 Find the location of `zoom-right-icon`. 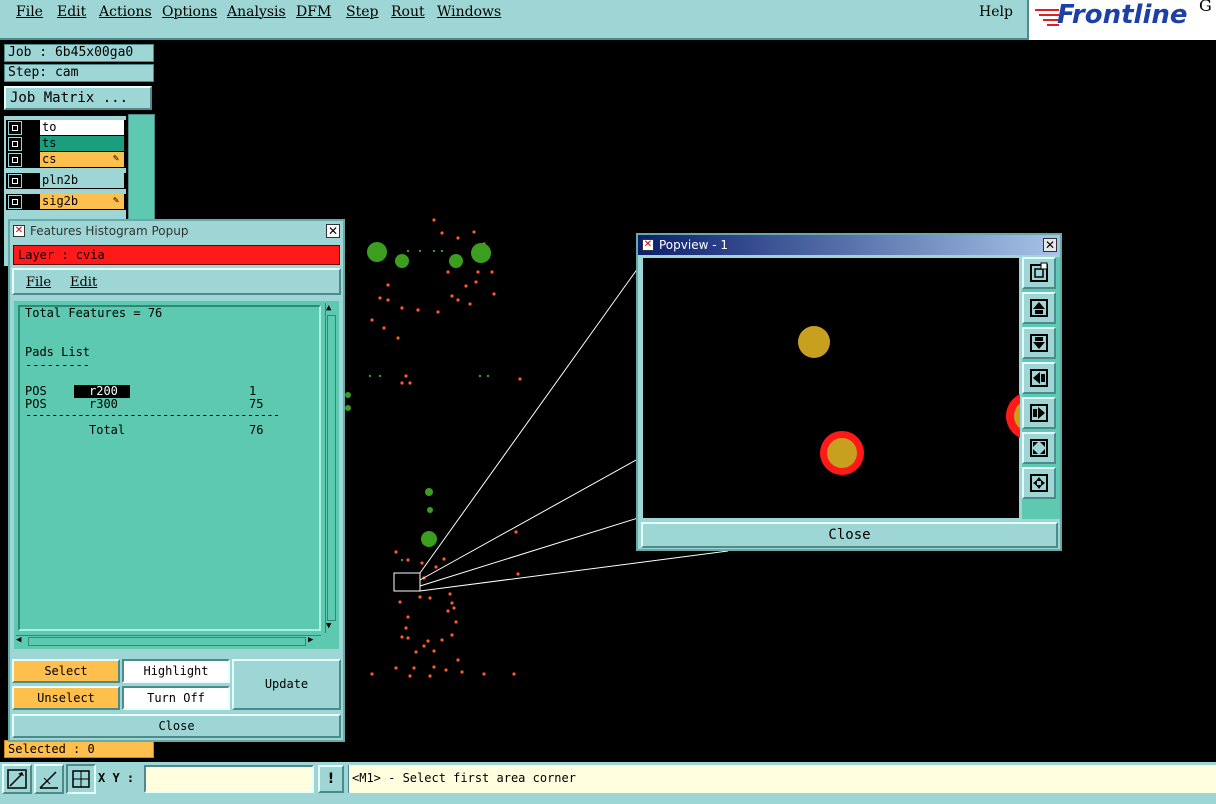

zoom-right-icon is located at coordinates (1039, 413).